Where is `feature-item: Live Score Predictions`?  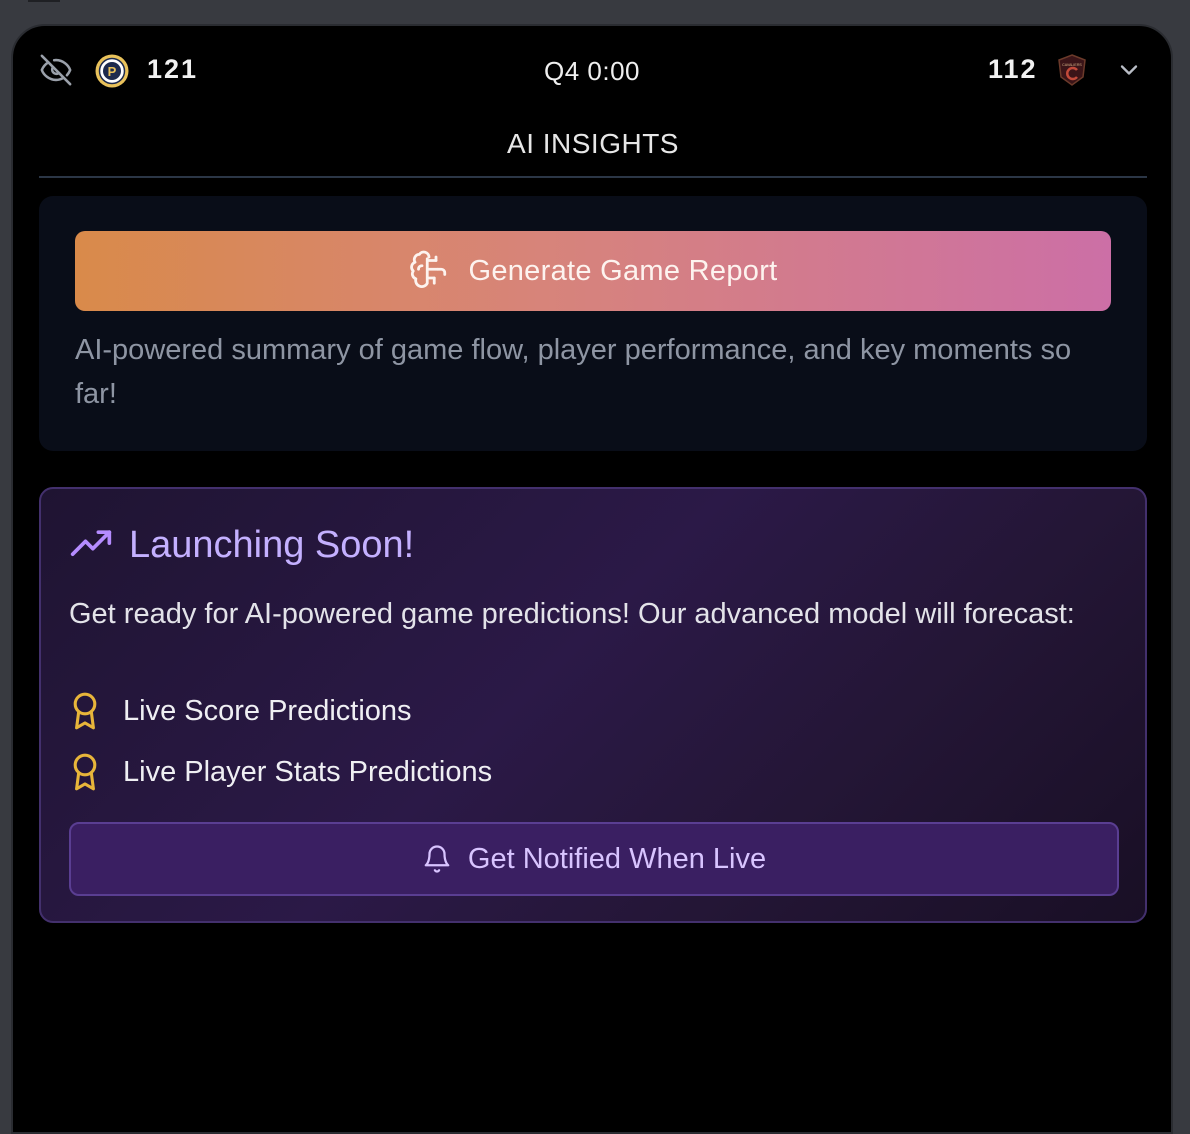 feature-item: Live Score Predictions is located at coordinates (241, 711).